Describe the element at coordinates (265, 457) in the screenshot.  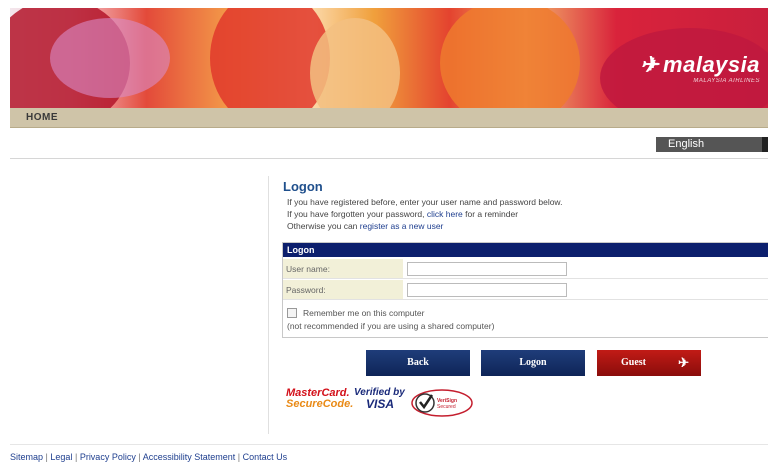
I see `footer-link-contact: Contact Us` at that location.